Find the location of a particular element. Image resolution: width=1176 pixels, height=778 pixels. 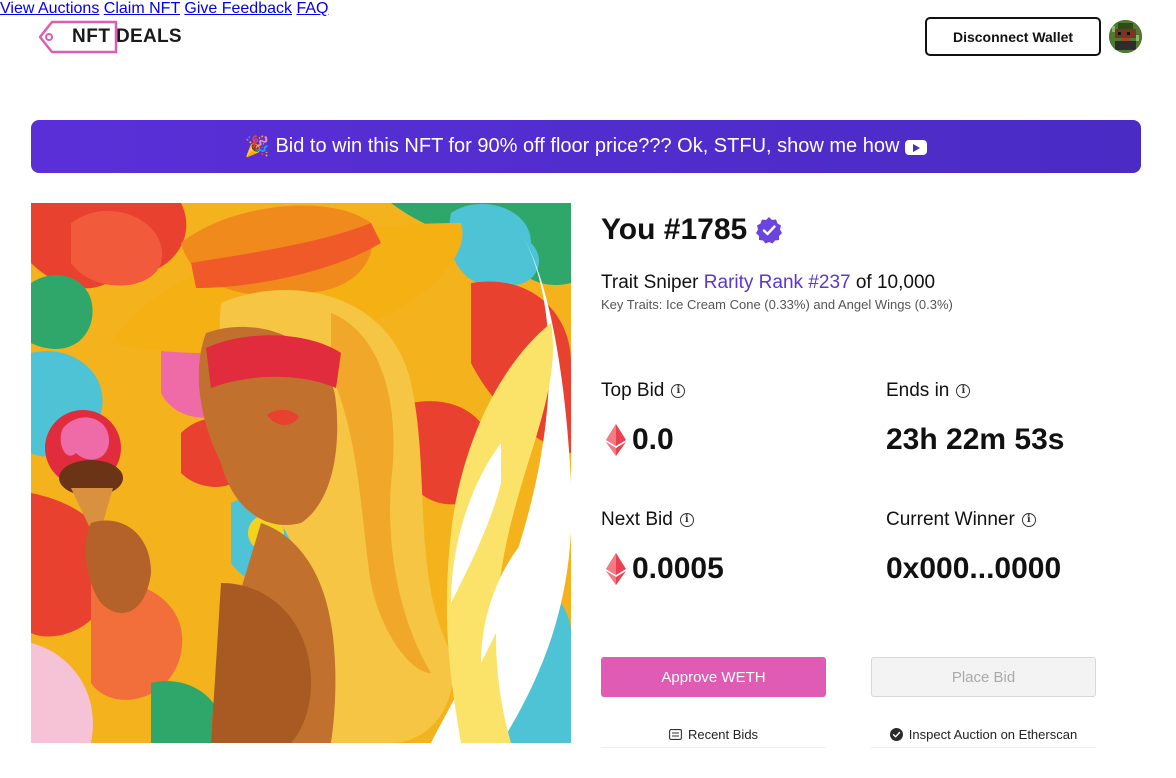

top-bid-label-row: Top Bid i is located at coordinates (643, 391).